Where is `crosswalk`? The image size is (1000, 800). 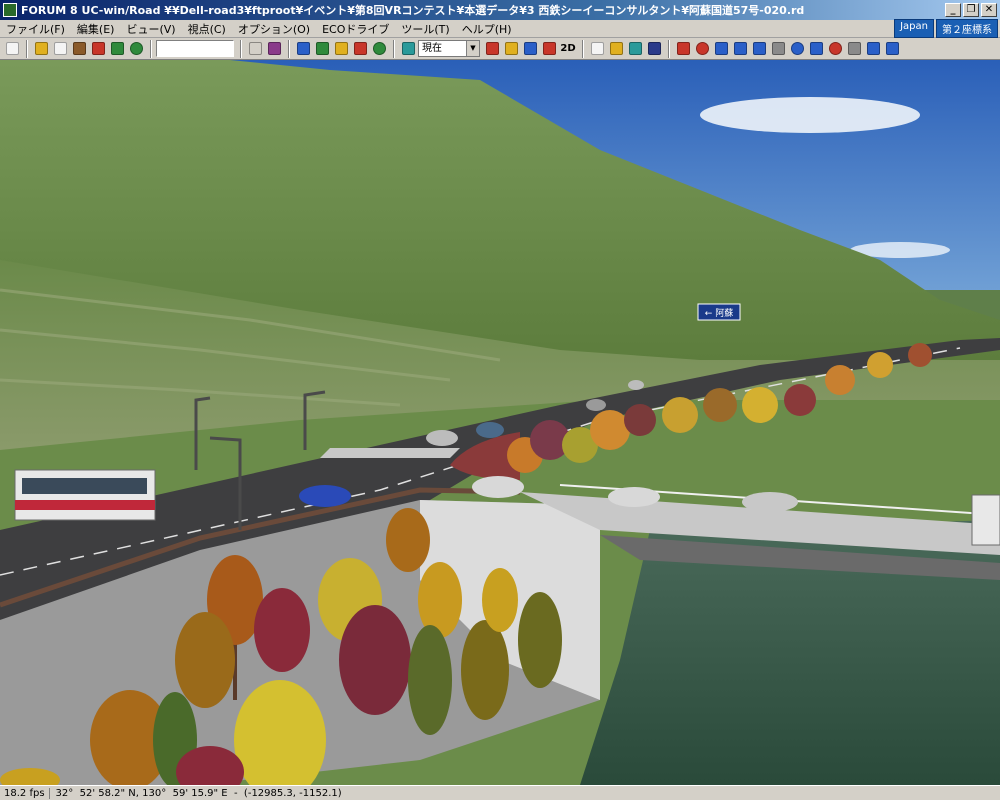 crosswalk is located at coordinates (390, 453).